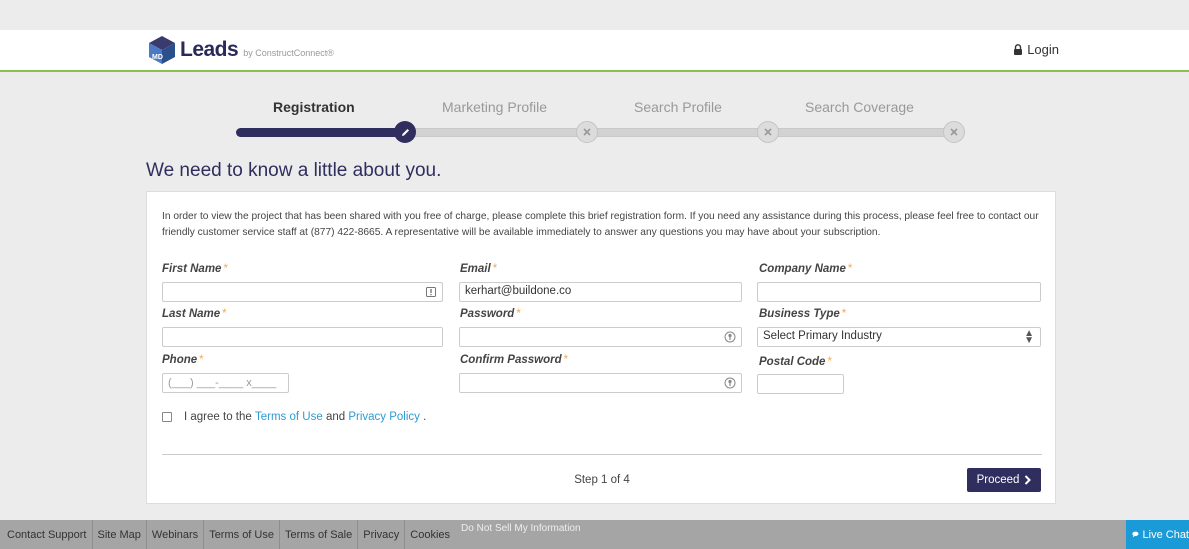 This screenshot has height=549, width=1189. What do you see at coordinates (899, 292) in the screenshot?
I see `company-name-field` at bounding box center [899, 292].